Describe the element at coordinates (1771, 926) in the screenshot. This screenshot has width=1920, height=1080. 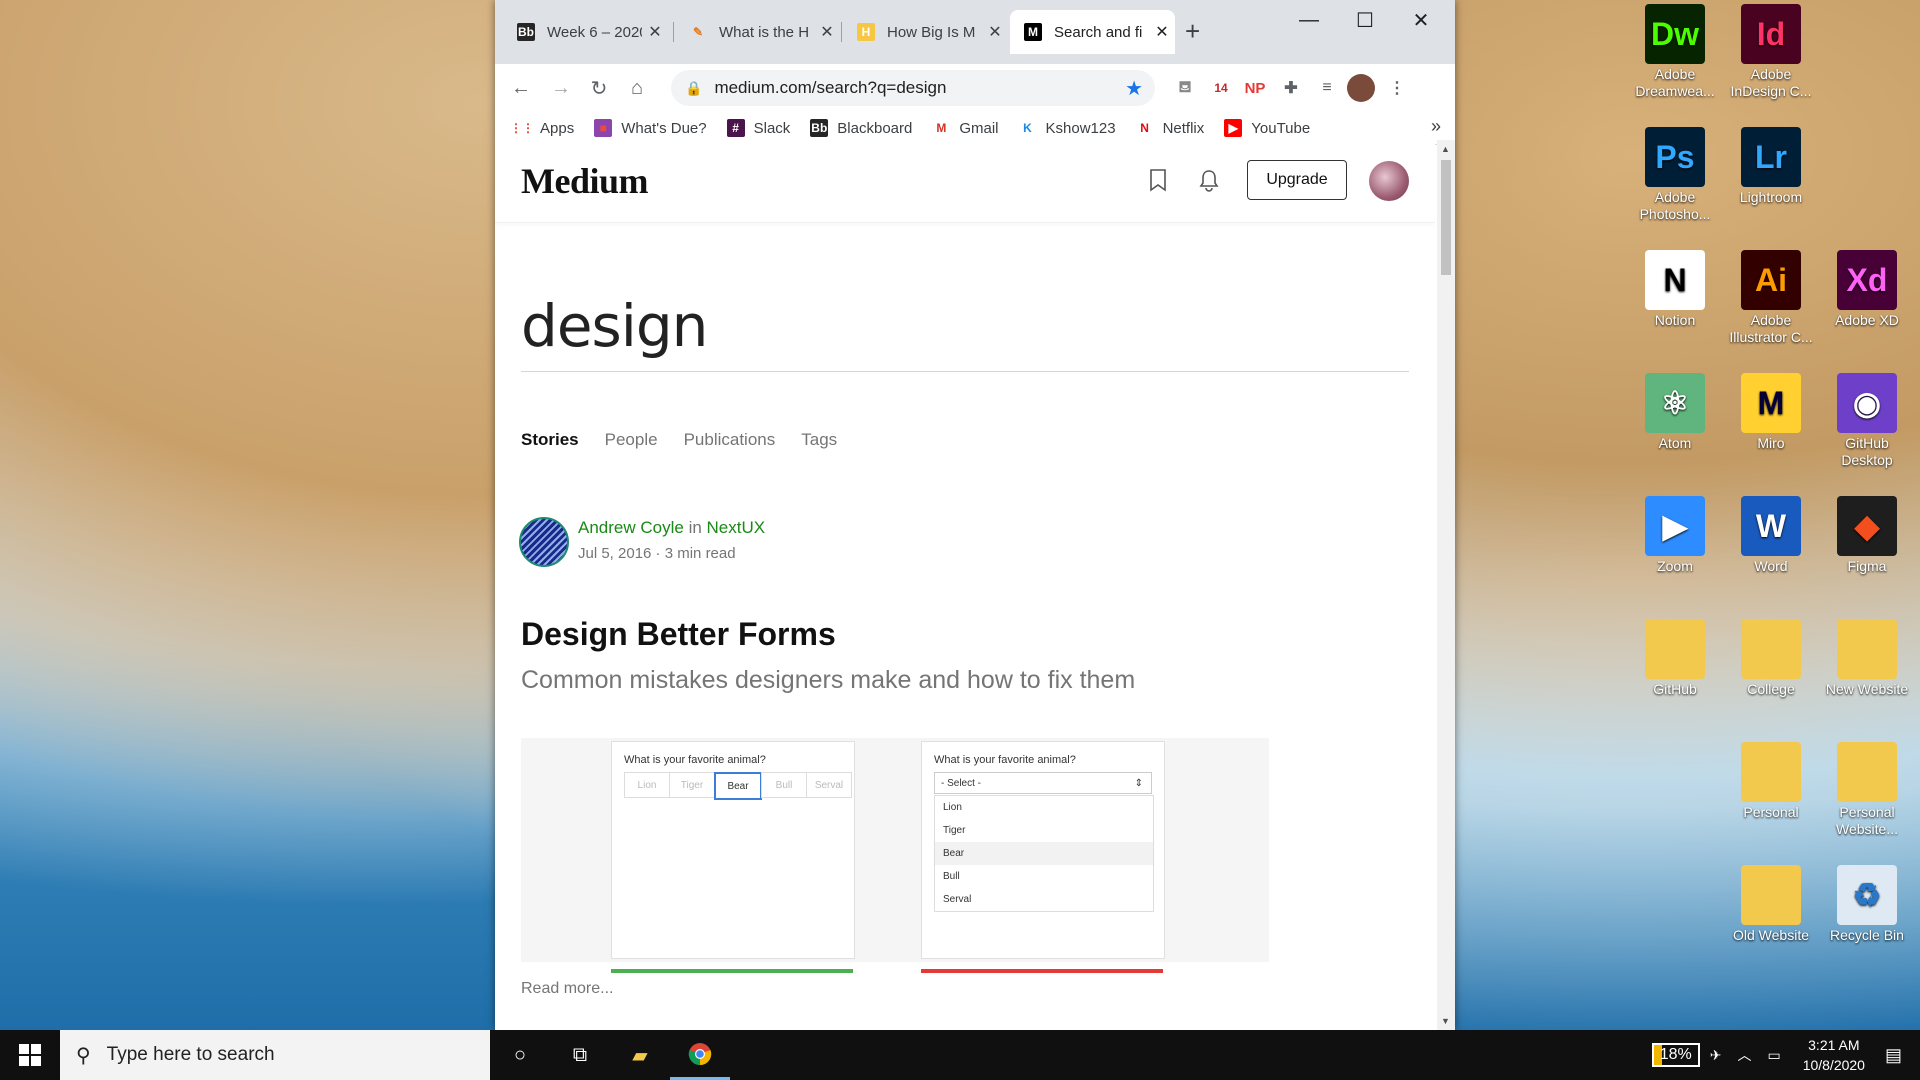
I see `desktop-icon: Old Website` at that location.